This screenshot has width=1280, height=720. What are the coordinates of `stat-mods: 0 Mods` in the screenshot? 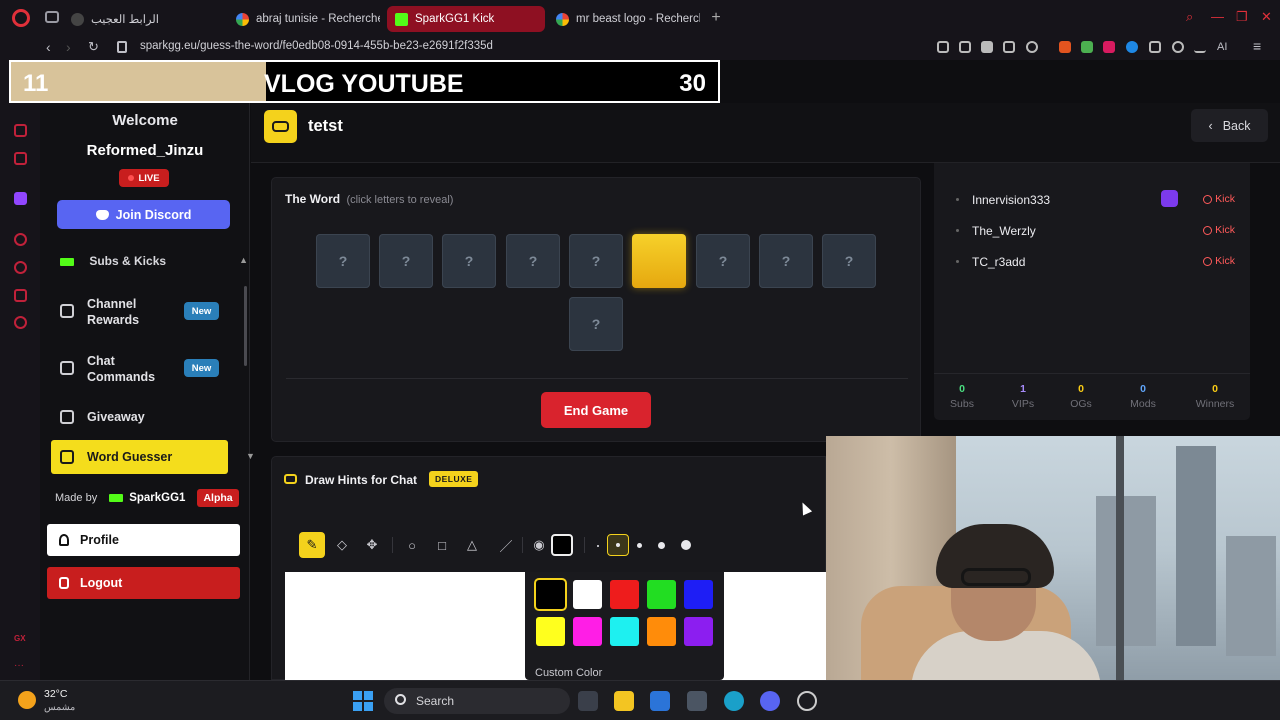 It's located at (1143, 396).